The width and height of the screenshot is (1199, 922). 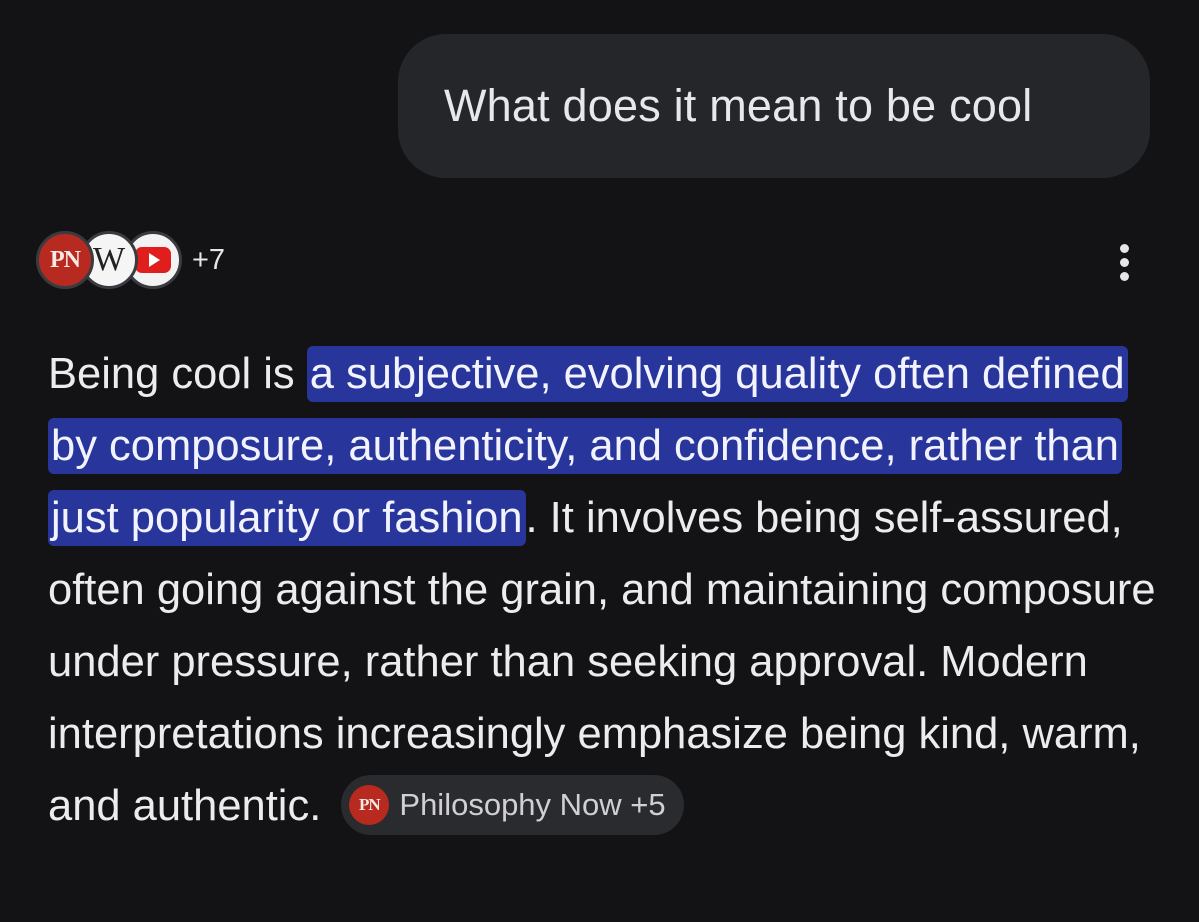 I want to click on wikipedia-icon-label: W, so click(x=109, y=259).